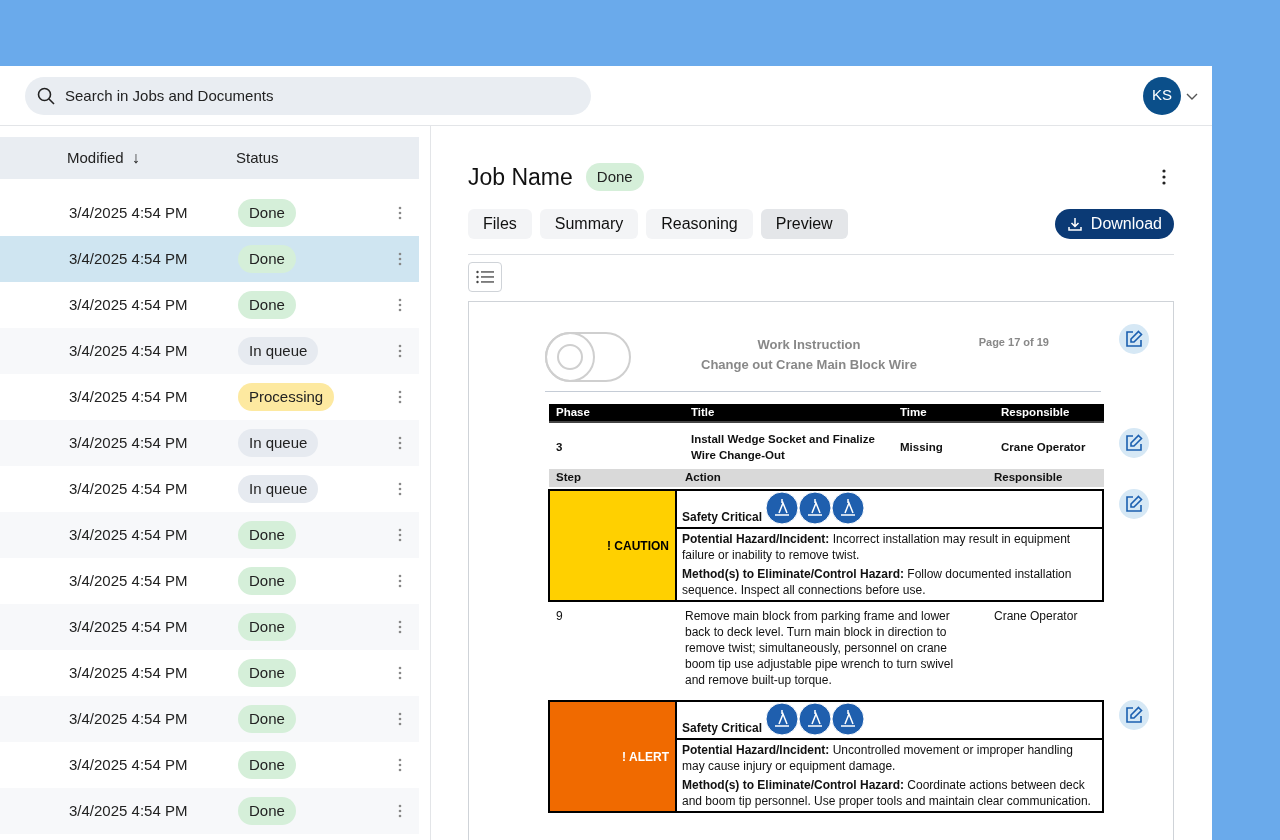  What do you see at coordinates (286, 397) in the screenshot?
I see `status-badge: Processing` at bounding box center [286, 397].